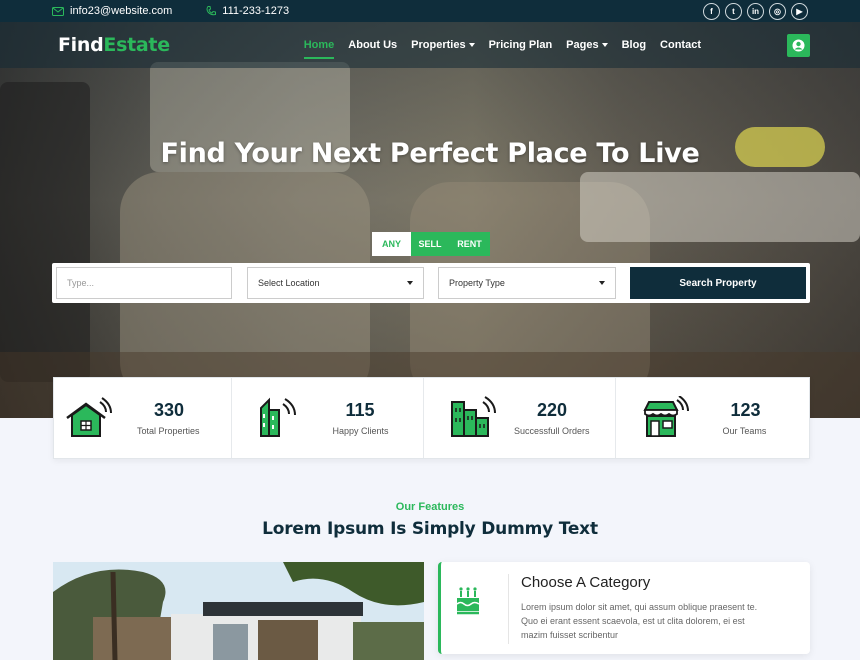 The image size is (860, 660). I want to click on nav-item-pricing: Pricing Plan, so click(521, 45).